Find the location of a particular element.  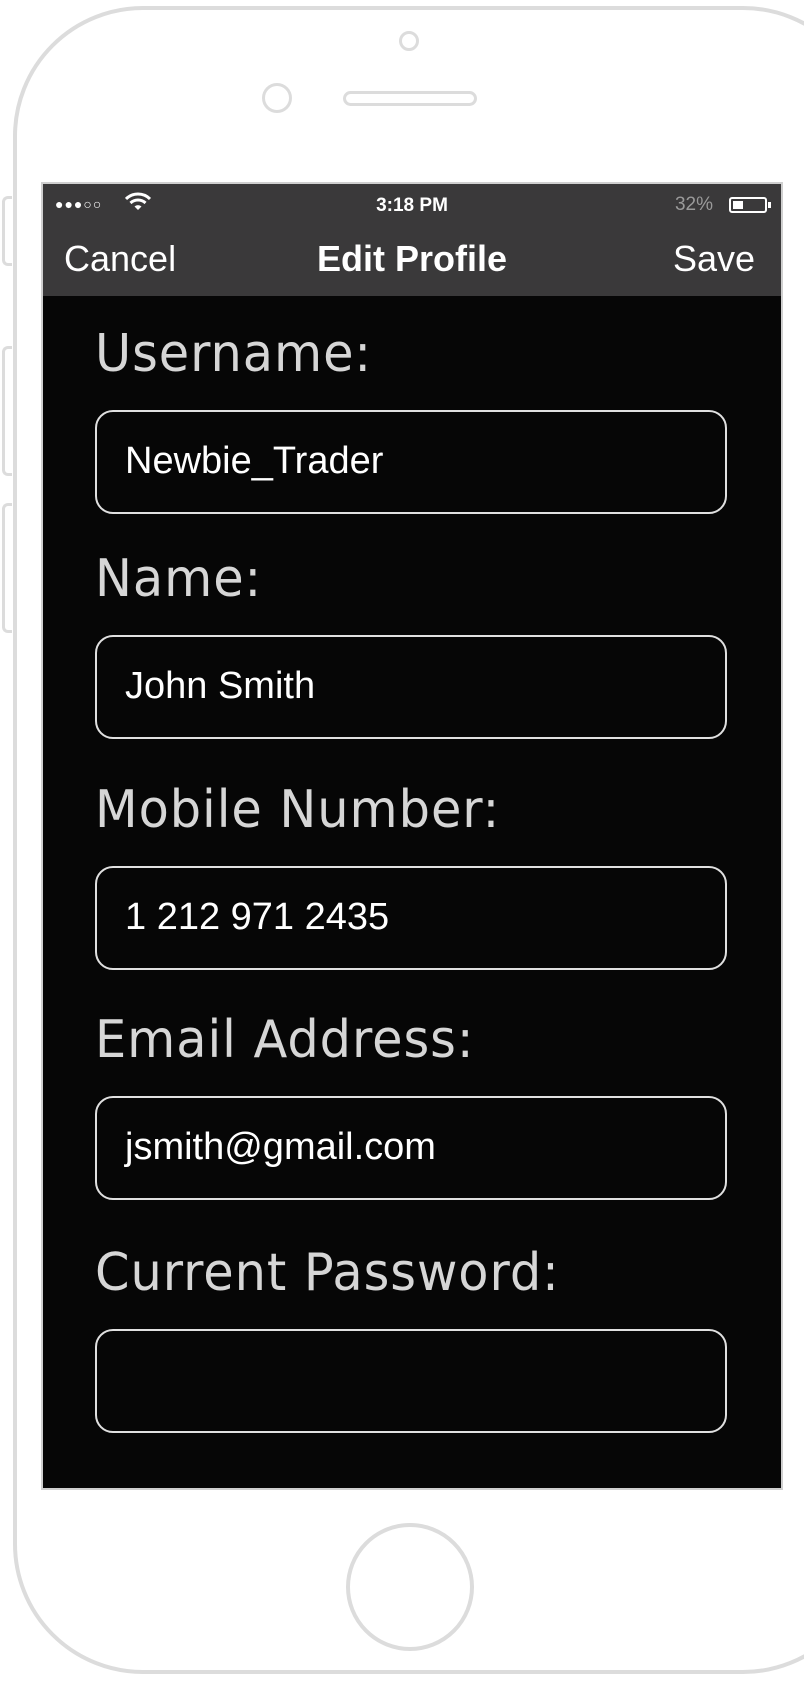

navigation-bar: Cancel Edit Profile Save is located at coordinates (412, 259).